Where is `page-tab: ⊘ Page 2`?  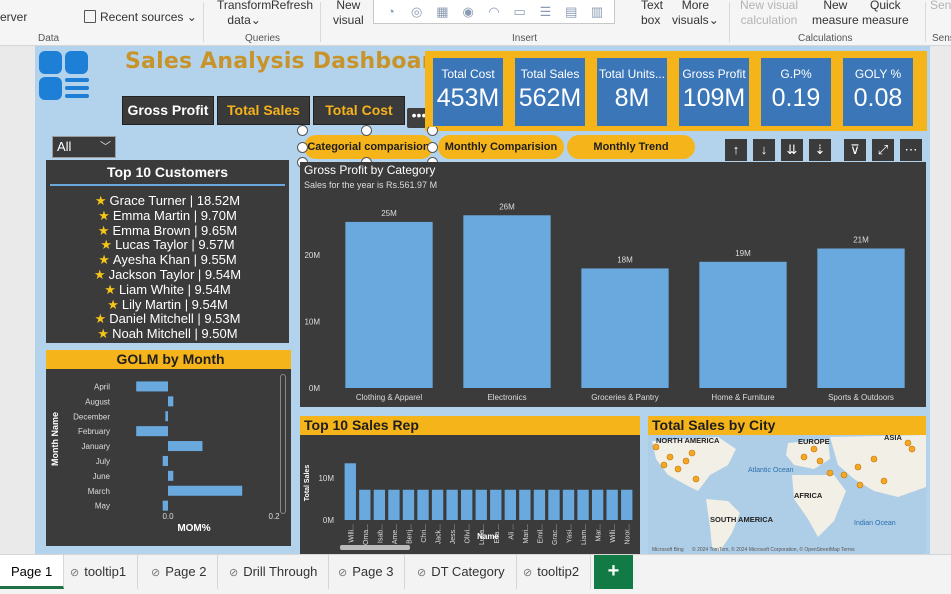
page-tab: ⊘ Page 2 is located at coordinates (179, 572).